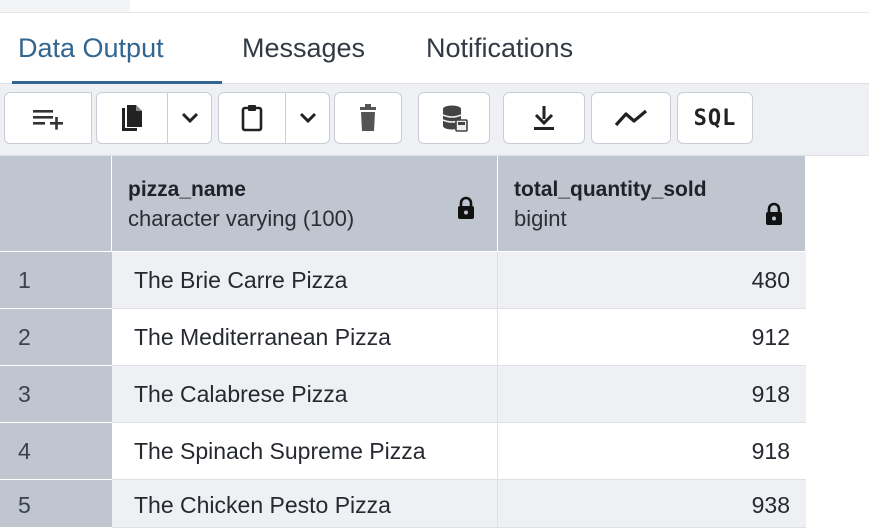 Image resolution: width=869 pixels, height=528 pixels. I want to click on save-data-button, so click(454, 118).